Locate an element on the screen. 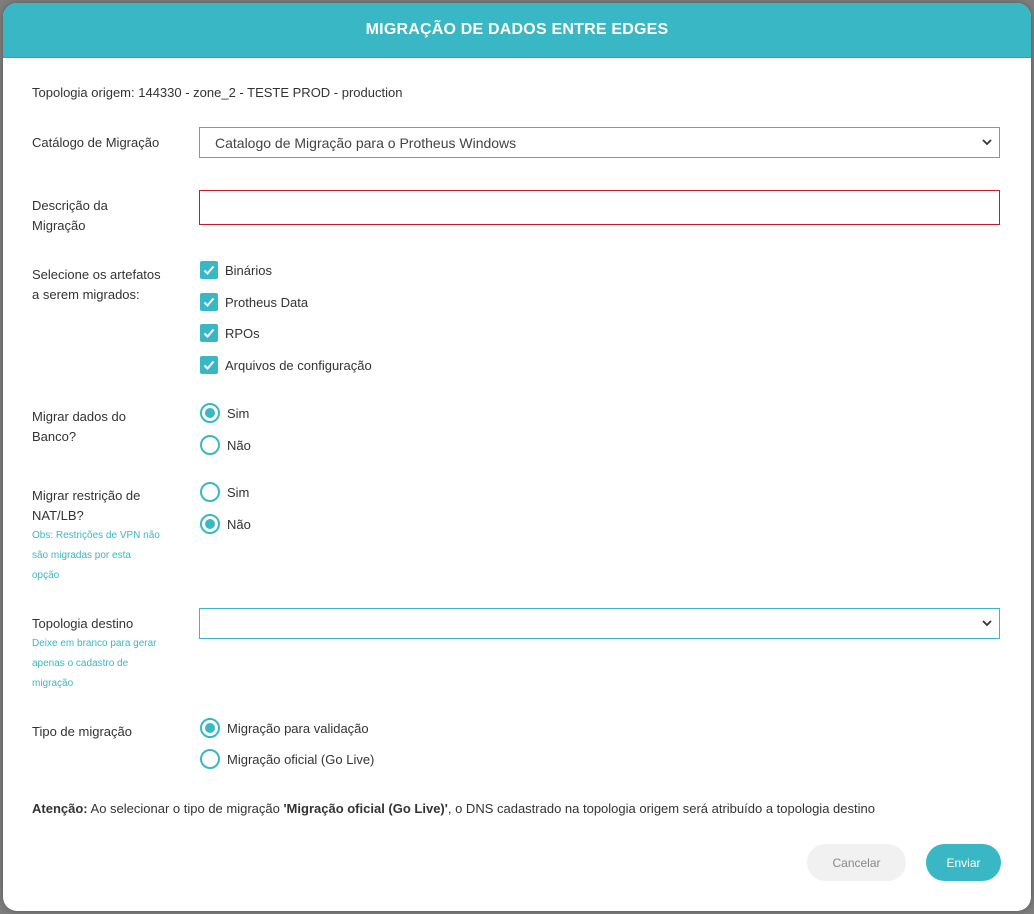  warning-highlight: 'Migração oficial (Go Live)' is located at coordinates (365, 808).